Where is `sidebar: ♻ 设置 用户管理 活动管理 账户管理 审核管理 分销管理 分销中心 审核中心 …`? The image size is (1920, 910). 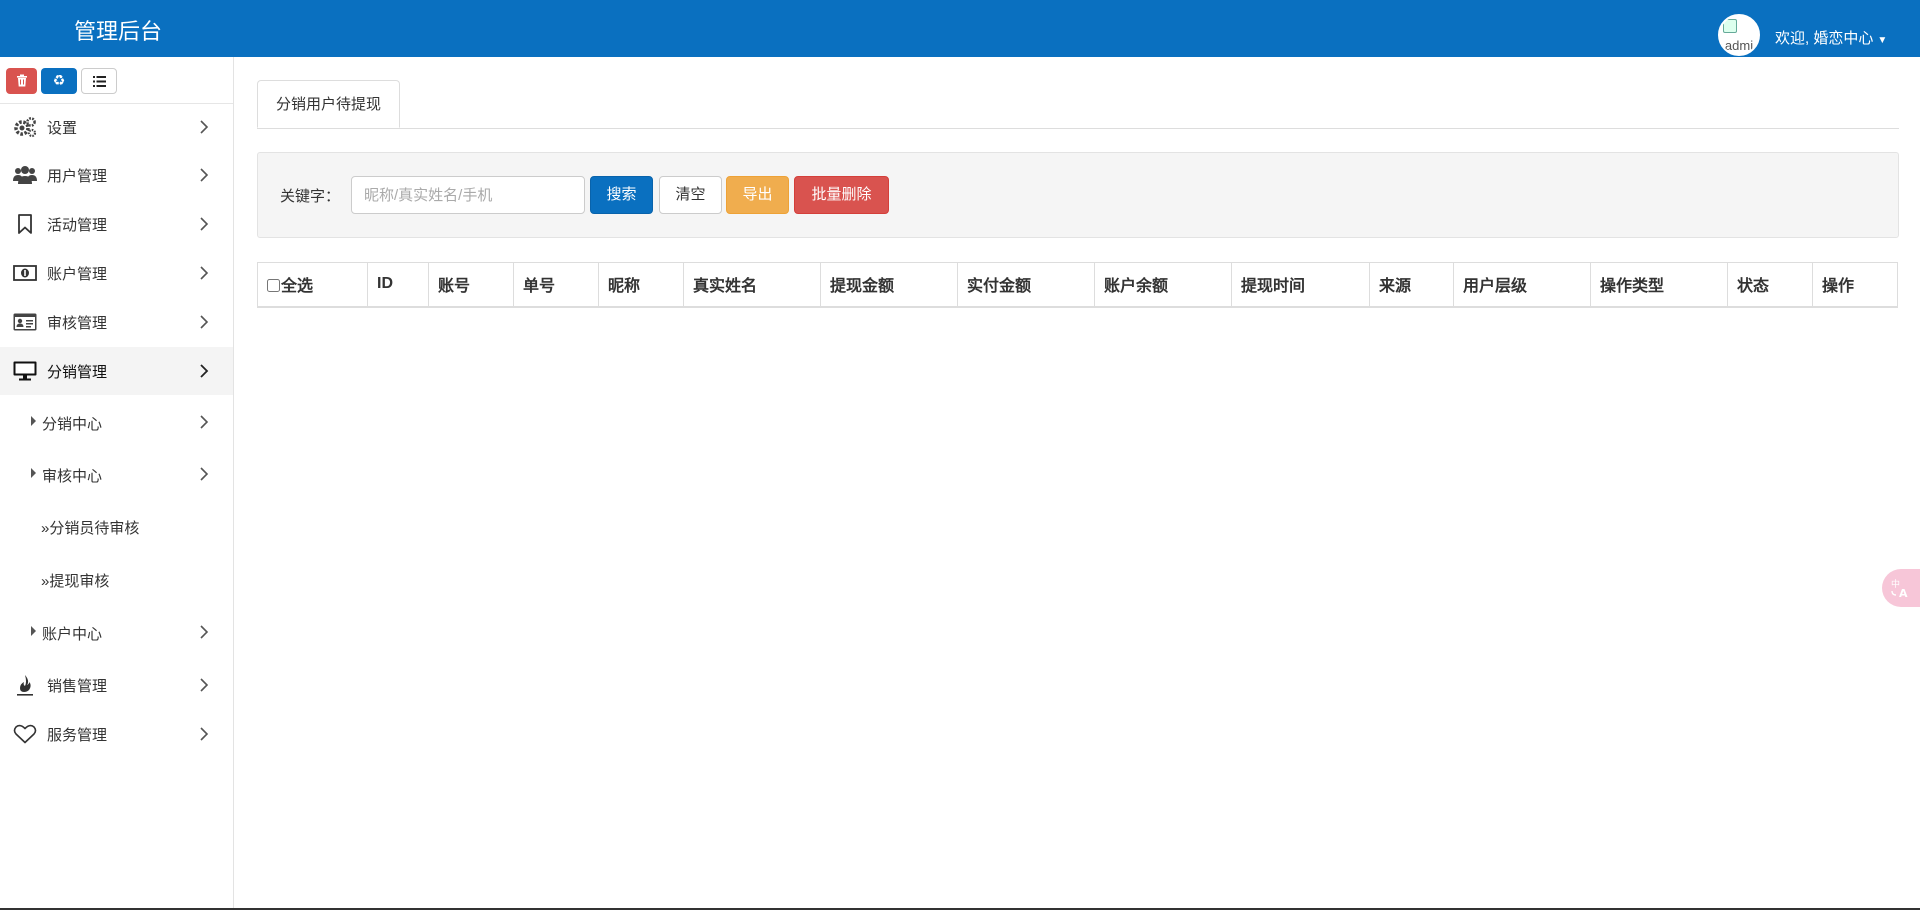
sidebar: ♻ 设置 用户管理 活动管理 账户管理 审核管理 分销管理 分销中心 审核中心 … is located at coordinates (117, 483).